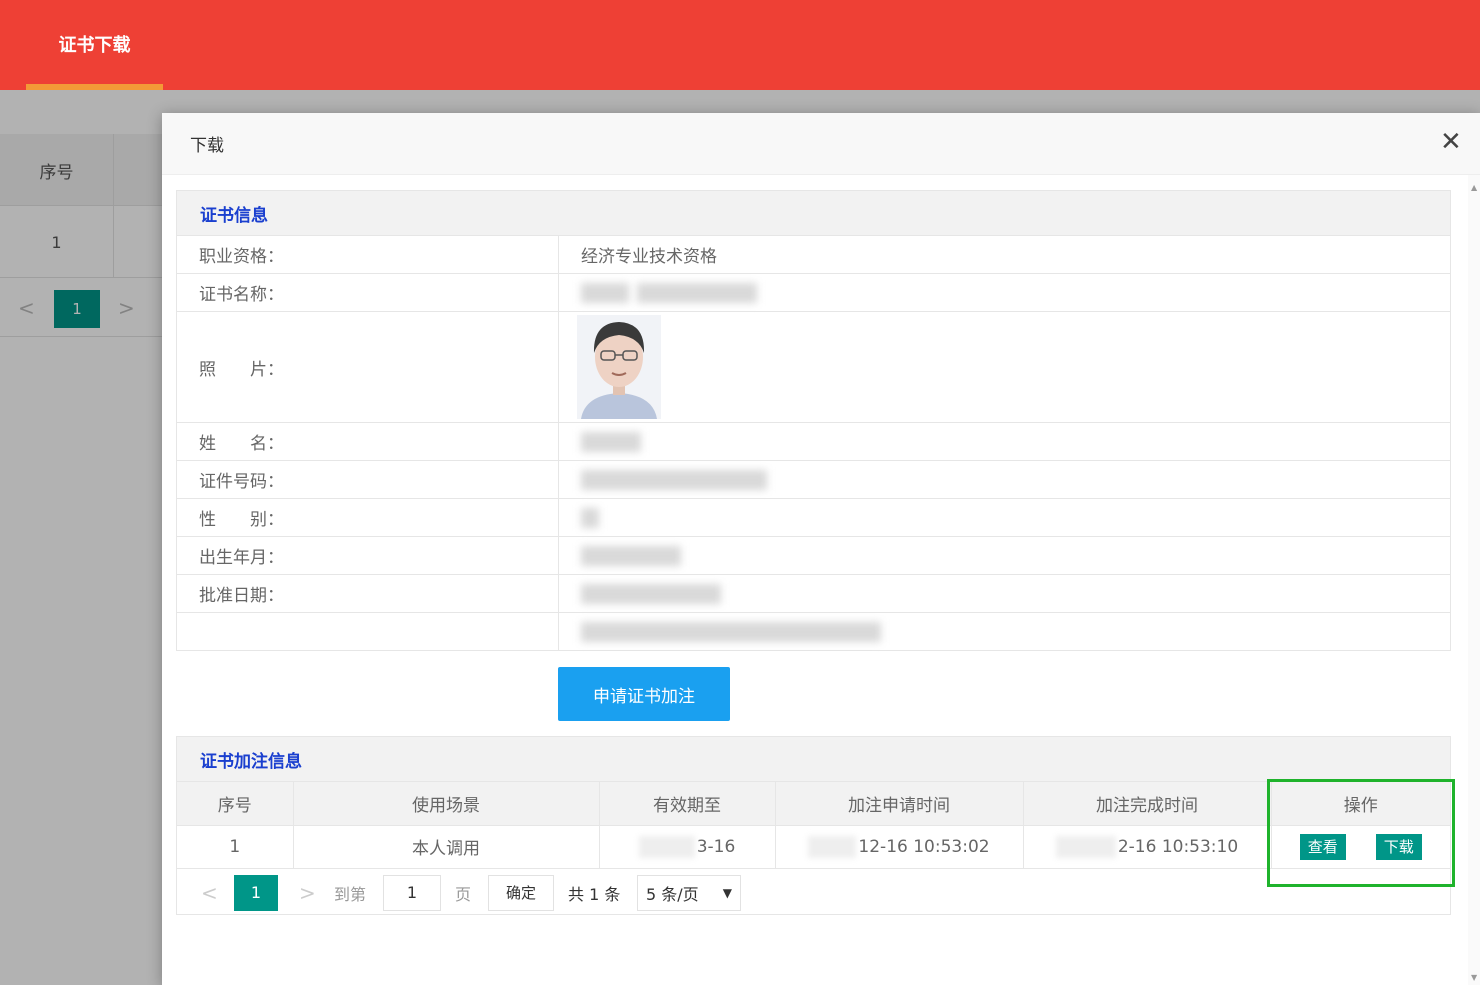 This screenshot has height=985, width=1480. I want to click on pager-total: 共 1 条, so click(594, 894).